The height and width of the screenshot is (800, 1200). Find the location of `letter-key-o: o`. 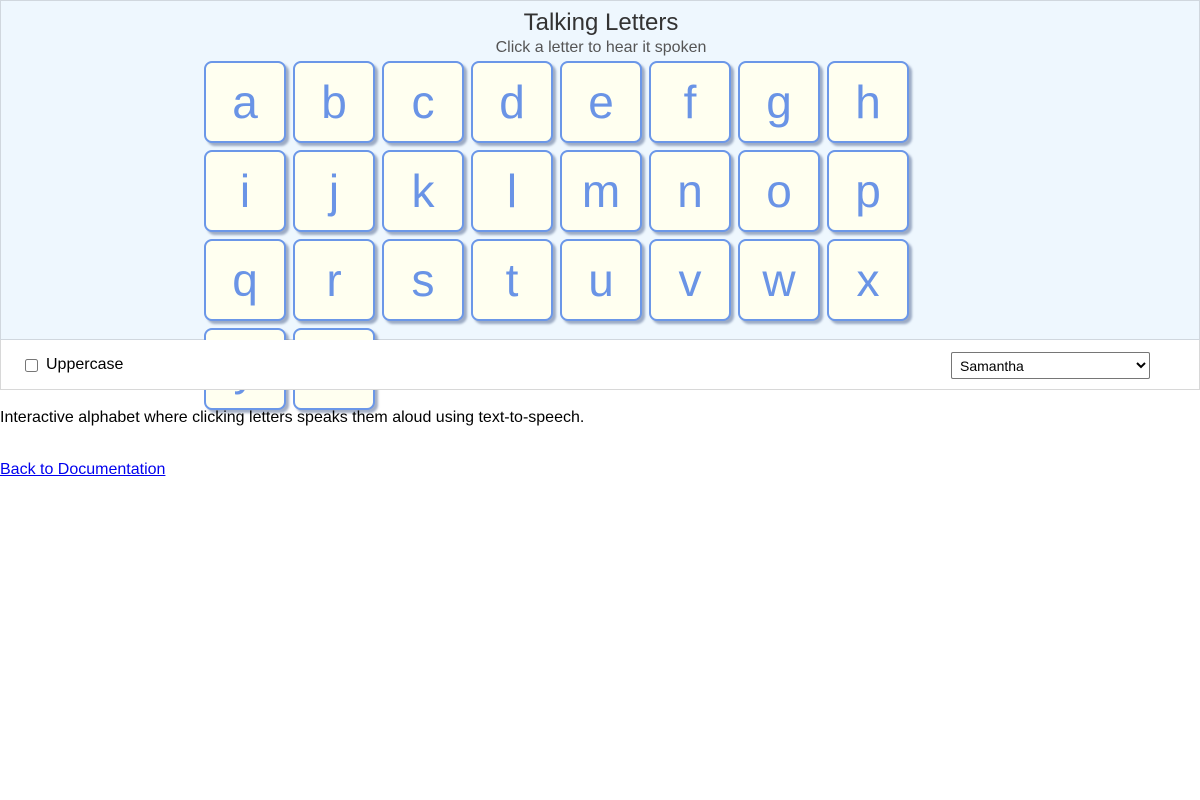

letter-key-o: o is located at coordinates (779, 191).